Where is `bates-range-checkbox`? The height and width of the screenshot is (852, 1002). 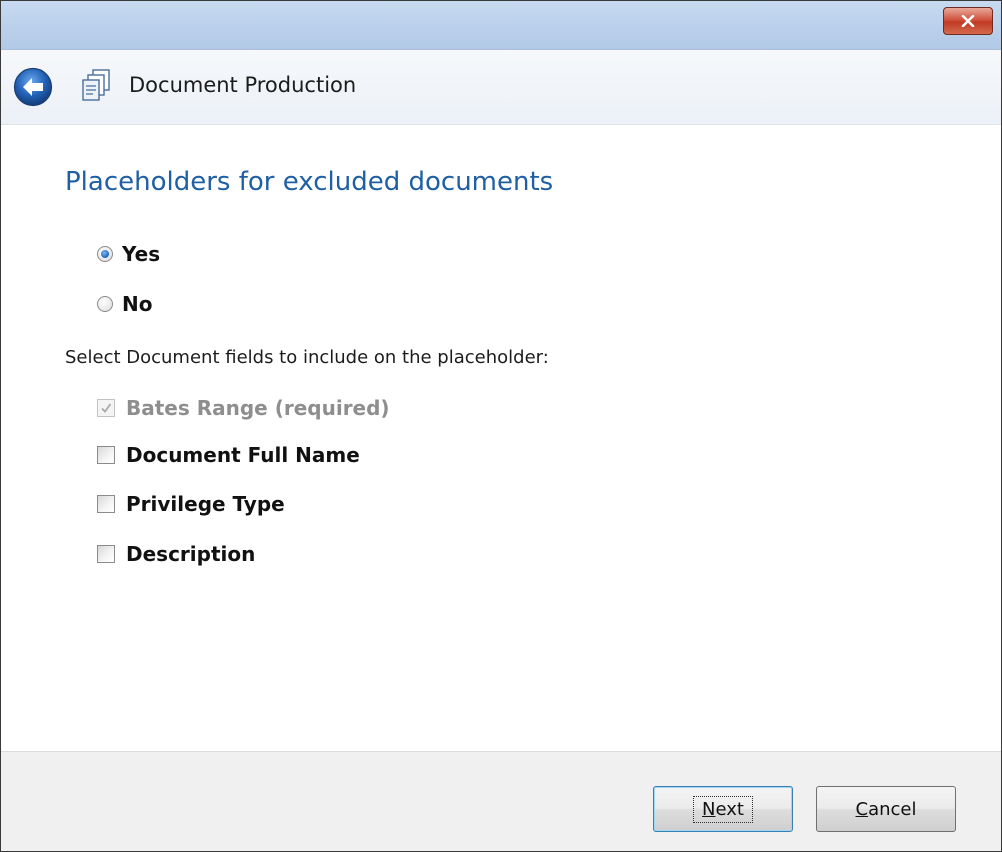
bates-range-checkbox is located at coordinates (106, 408).